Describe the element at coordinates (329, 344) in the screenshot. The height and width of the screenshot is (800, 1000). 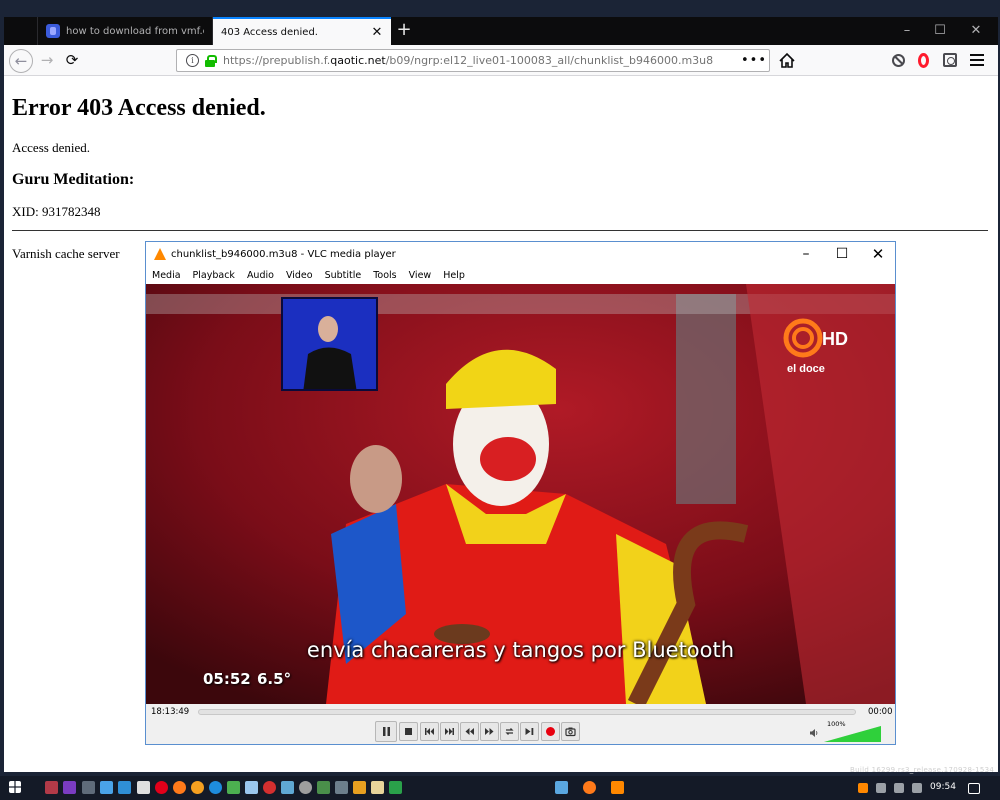
I see `sign-language-inset` at that location.